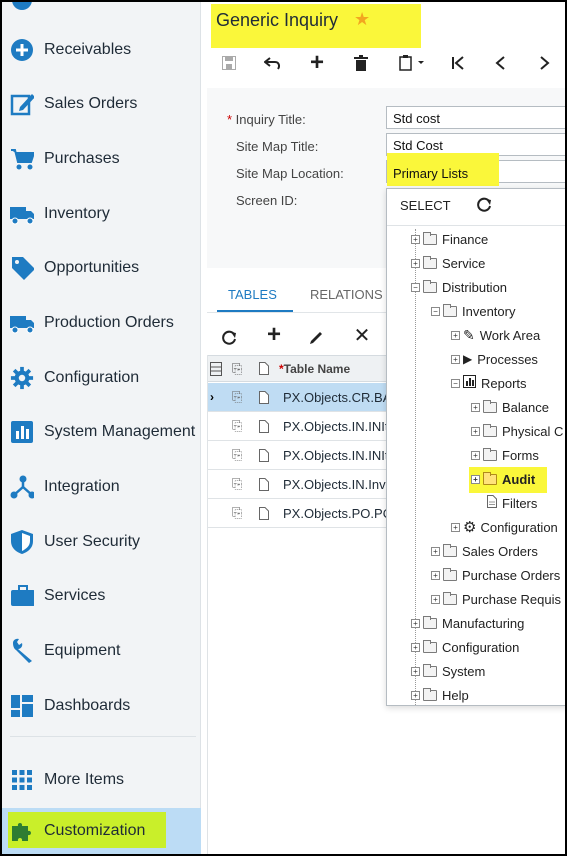 The width and height of the screenshot is (567, 856). What do you see at coordinates (338, 484) in the screenshot?
I see `table-name-cell: PX.Objects.IN.Inve` at bounding box center [338, 484].